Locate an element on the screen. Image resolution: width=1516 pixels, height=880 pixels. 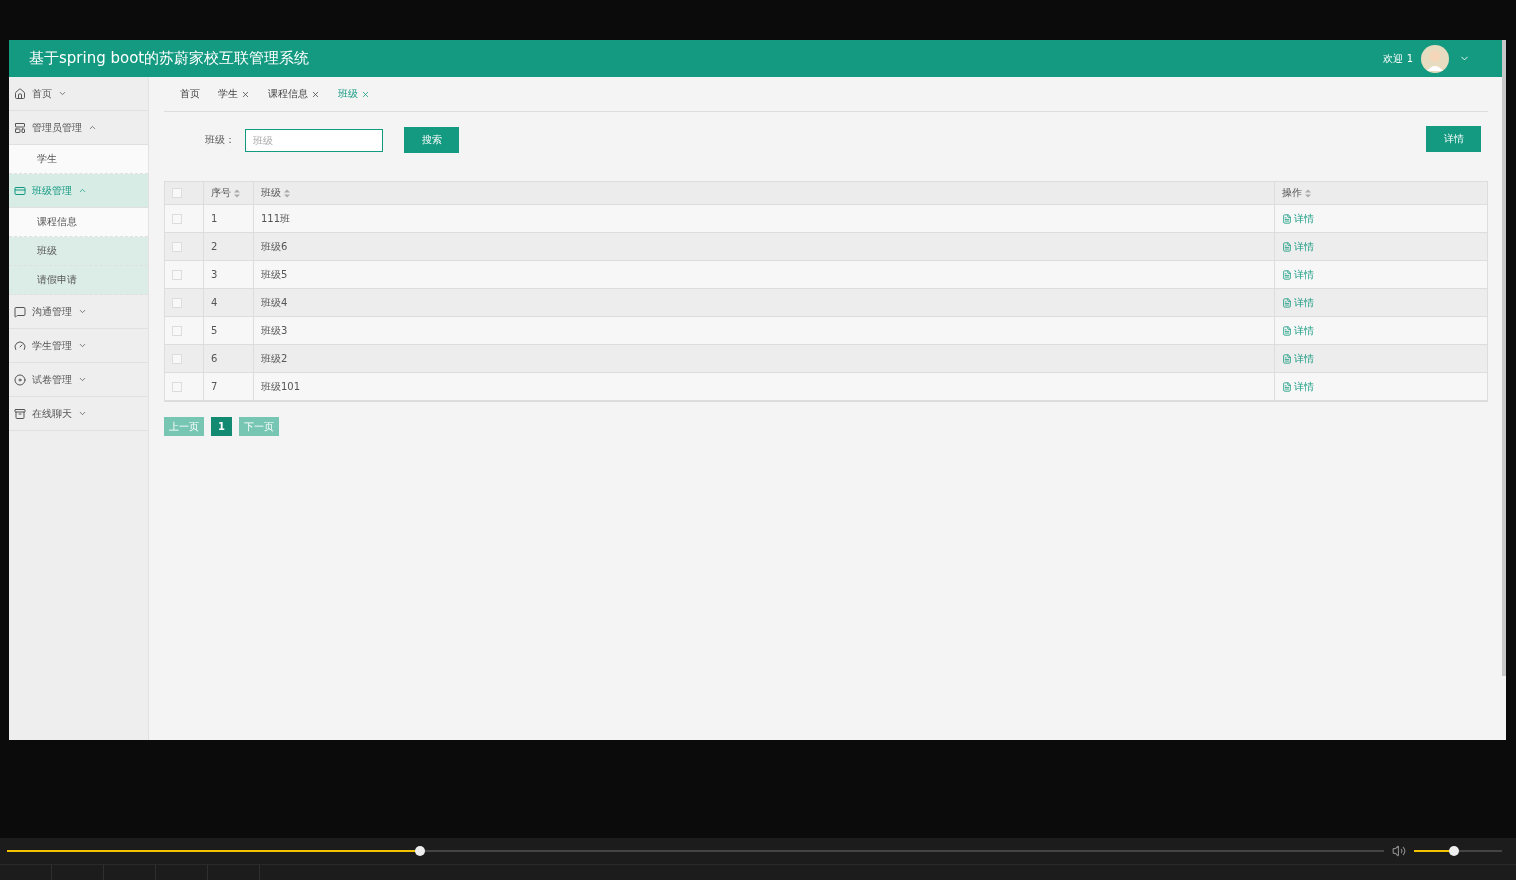
volume-icon is located at coordinates (1399, 851).